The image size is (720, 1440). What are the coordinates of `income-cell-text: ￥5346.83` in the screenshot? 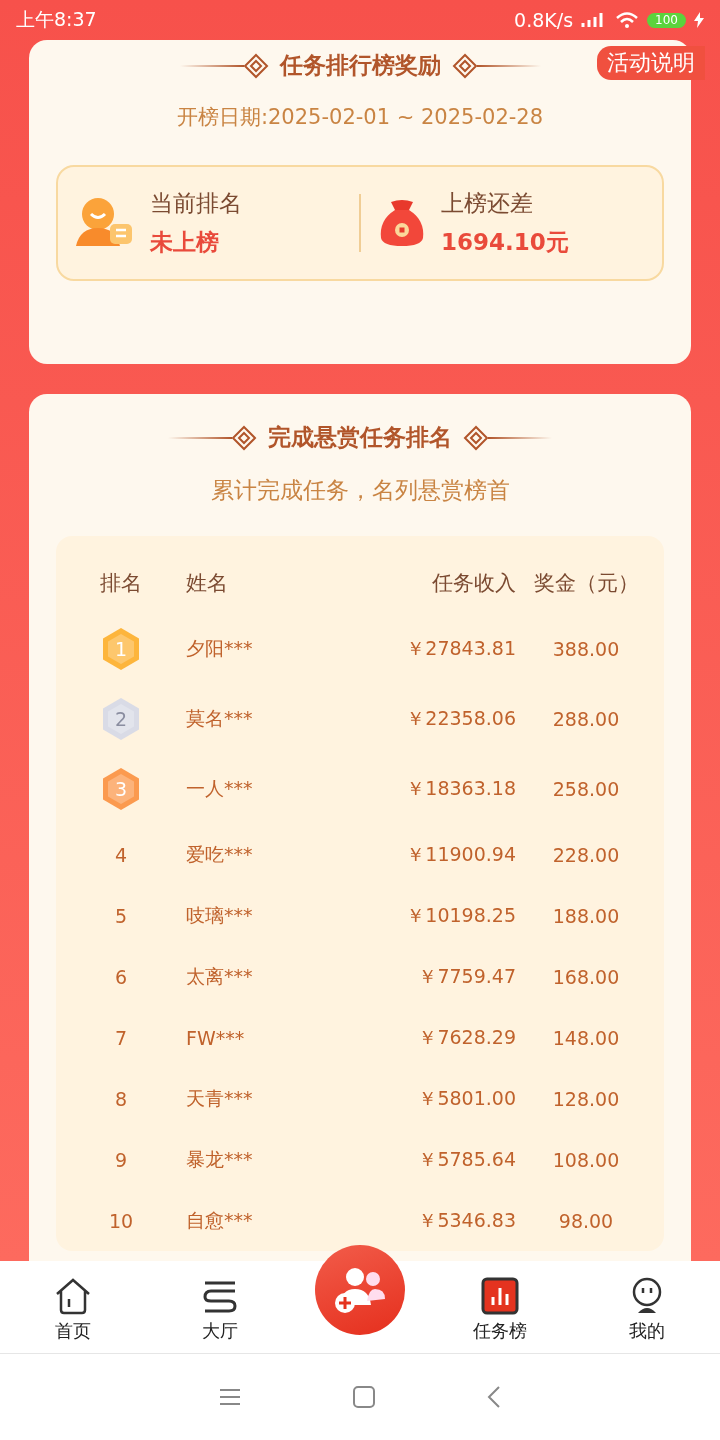 It's located at (466, 1220).